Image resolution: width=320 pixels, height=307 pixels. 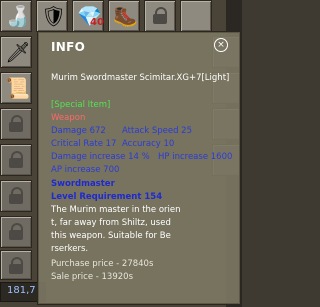 I want to click on stat-ap-increase: AP increase 700, so click(x=85, y=170).